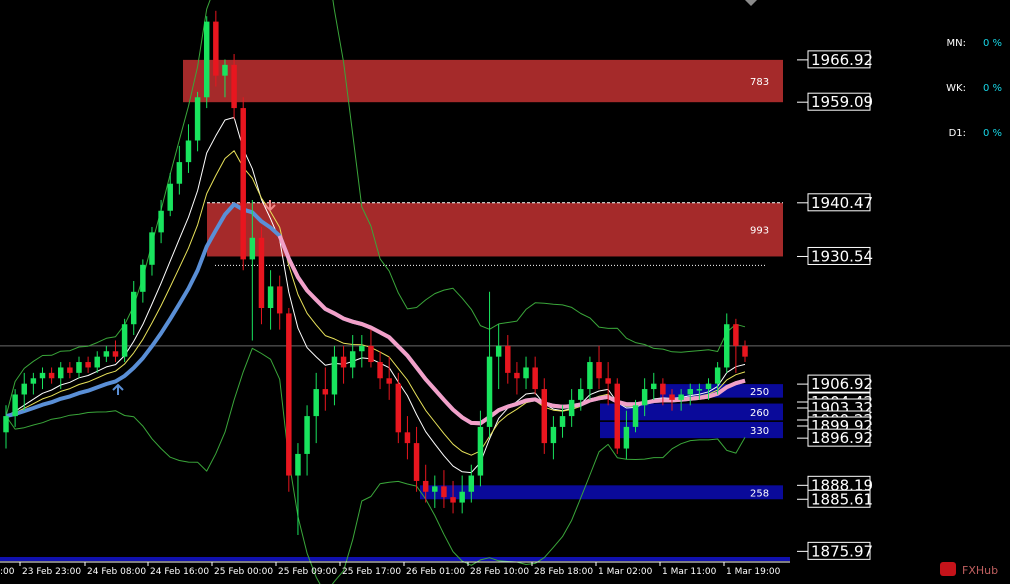  I want to click on watermark: FXHub, so click(969, 569).